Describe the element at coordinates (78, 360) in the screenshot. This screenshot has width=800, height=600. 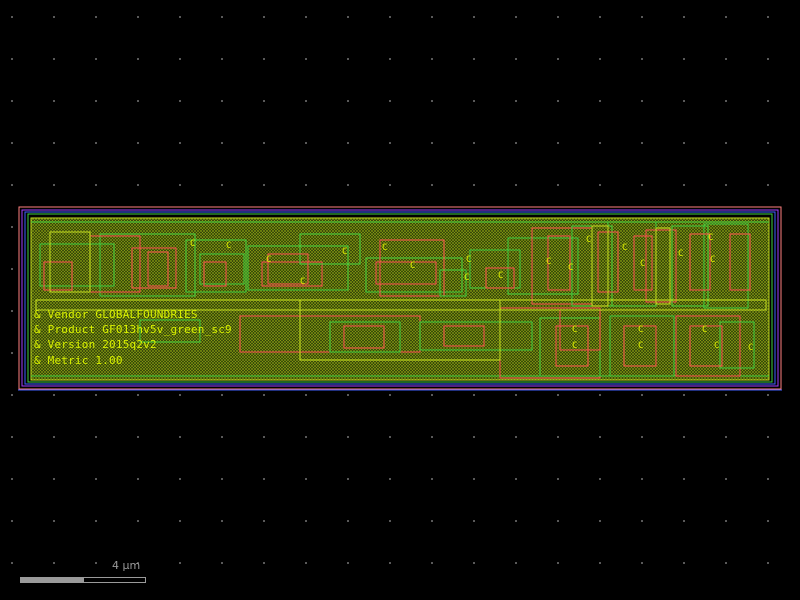
I see `metric-label: & Metric 1.00` at that location.